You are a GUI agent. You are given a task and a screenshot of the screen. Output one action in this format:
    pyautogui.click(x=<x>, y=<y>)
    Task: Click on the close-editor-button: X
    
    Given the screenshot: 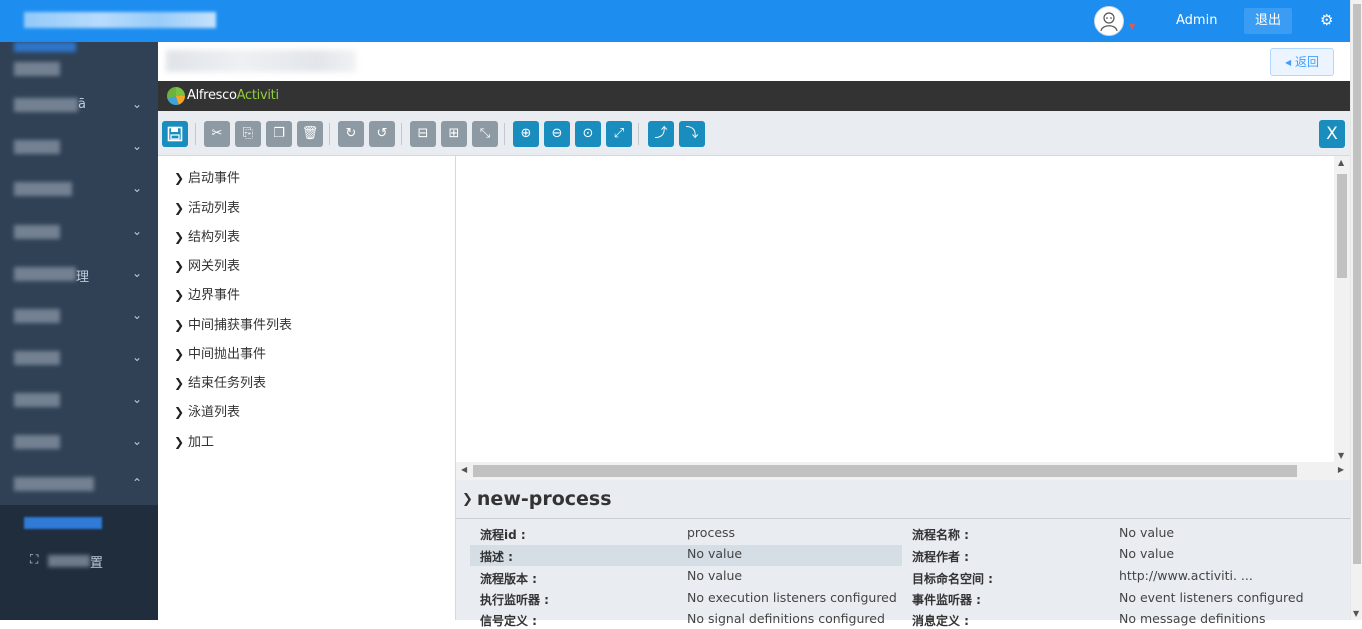 What is the action you would take?
    pyautogui.click(x=1332, y=134)
    